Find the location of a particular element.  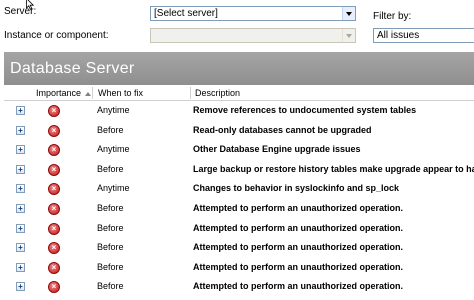

instance-dropdown is located at coordinates (253, 35).